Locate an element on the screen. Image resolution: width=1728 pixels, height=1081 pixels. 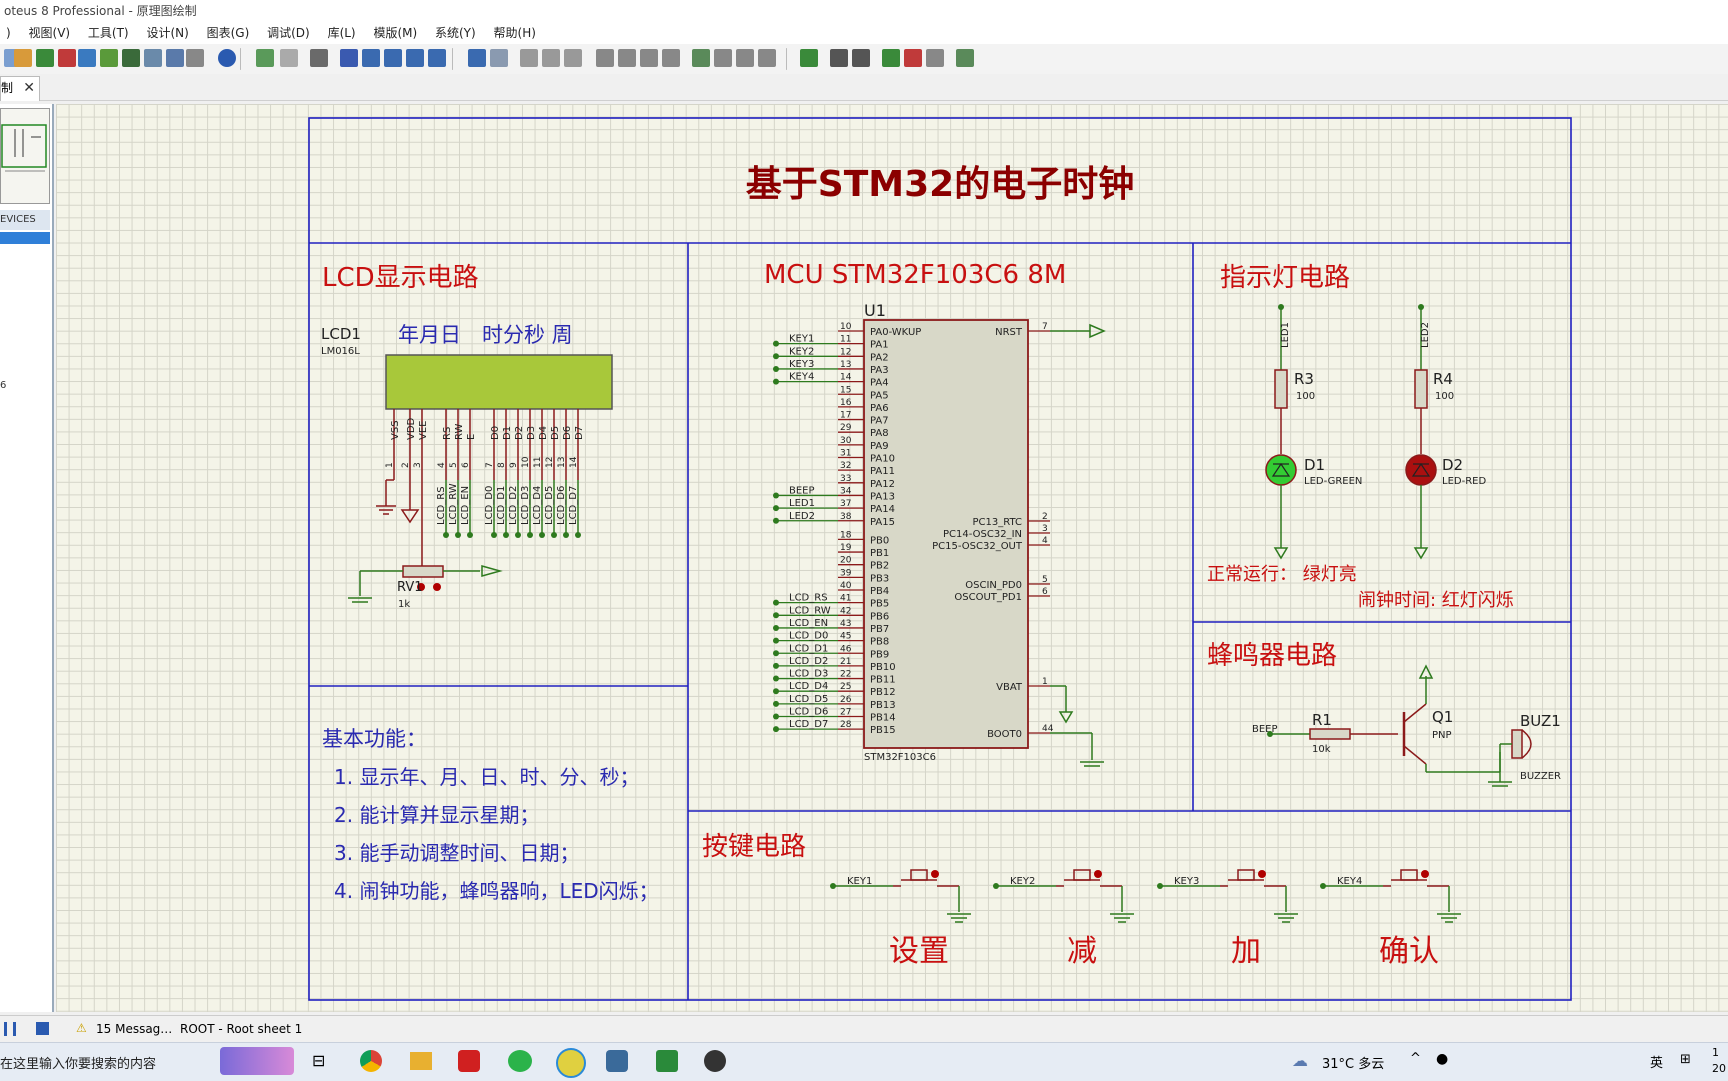
paste-icon is located at coordinates (573, 58).